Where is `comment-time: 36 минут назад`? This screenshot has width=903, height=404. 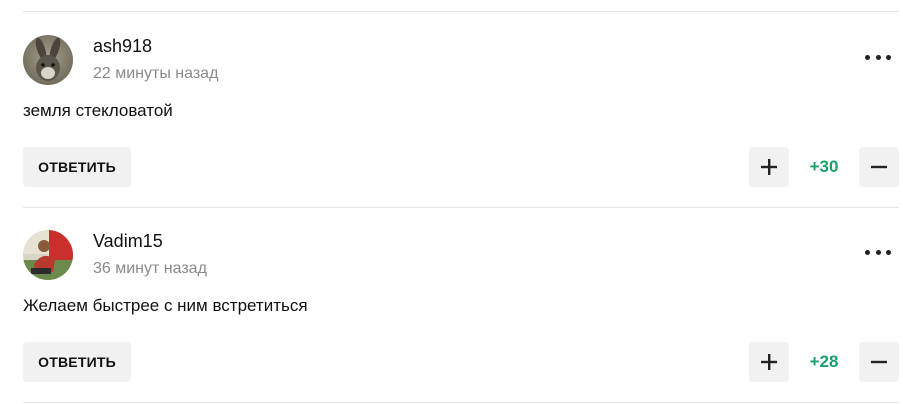 comment-time: 36 минут назад is located at coordinates (150, 268).